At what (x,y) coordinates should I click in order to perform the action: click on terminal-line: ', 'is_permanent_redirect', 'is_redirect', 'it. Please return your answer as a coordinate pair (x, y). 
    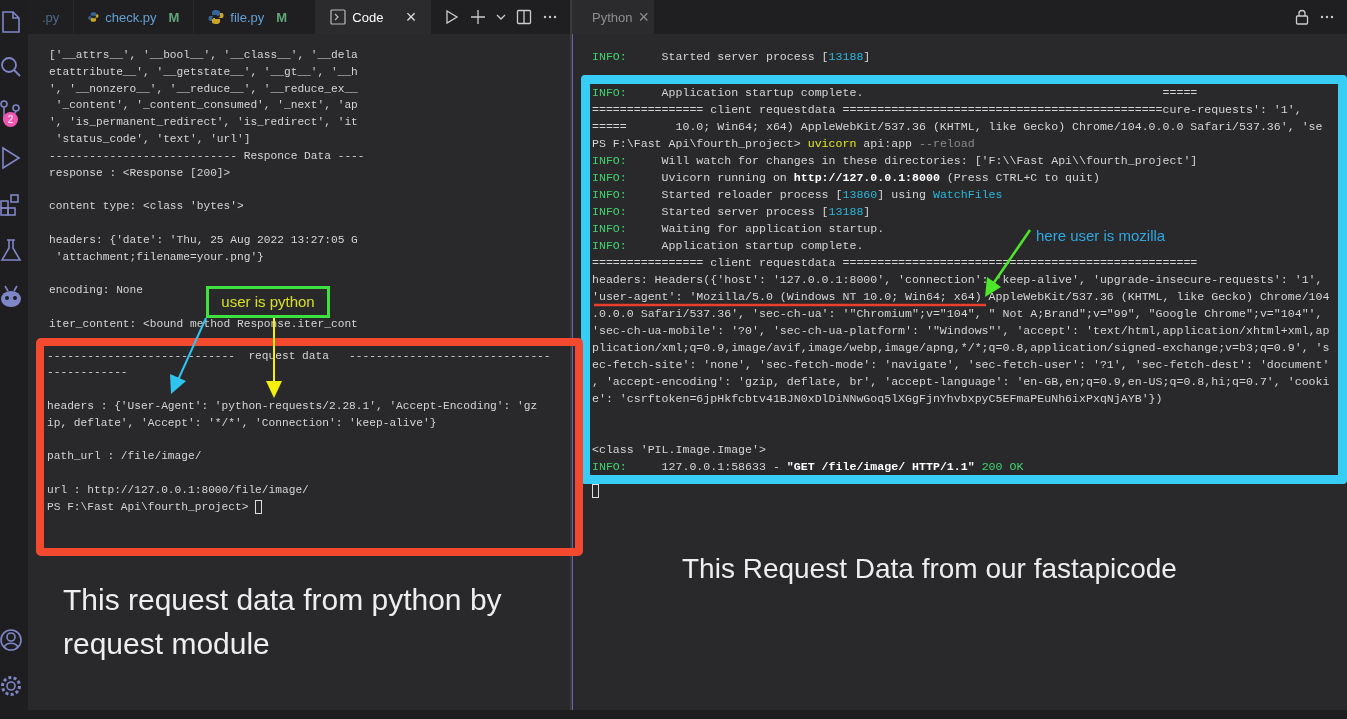
    Looking at the image, I should click on (203, 123).